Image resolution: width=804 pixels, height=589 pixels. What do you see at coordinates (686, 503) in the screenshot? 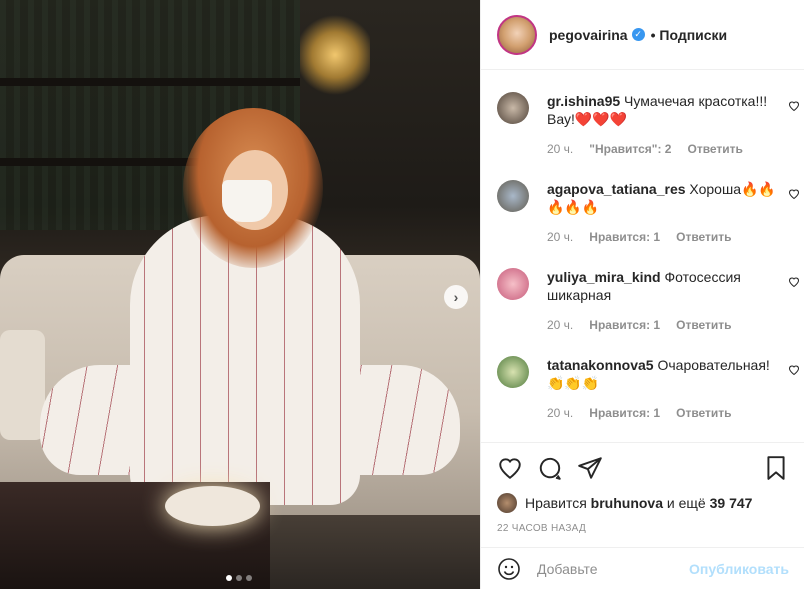
I see `likes-middle: и ещё` at bounding box center [686, 503].